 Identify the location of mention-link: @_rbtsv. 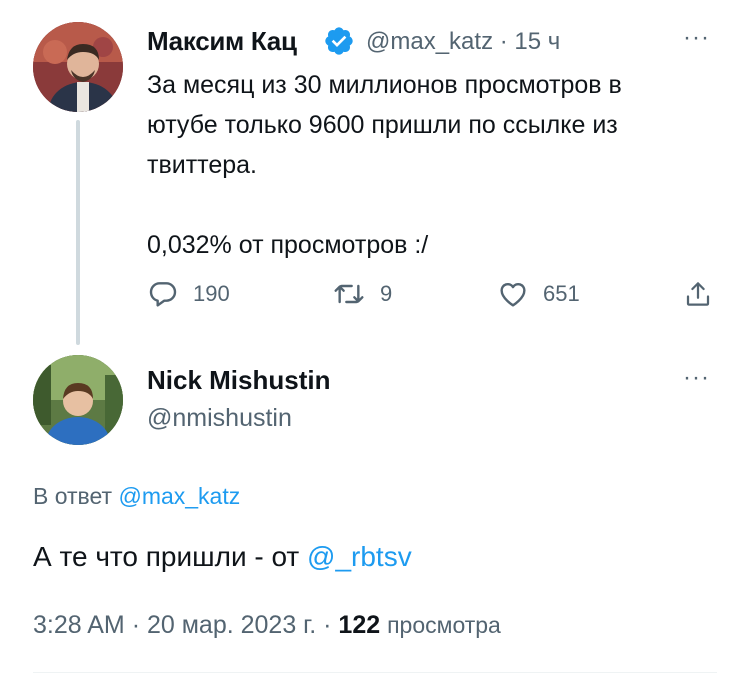
(359, 556).